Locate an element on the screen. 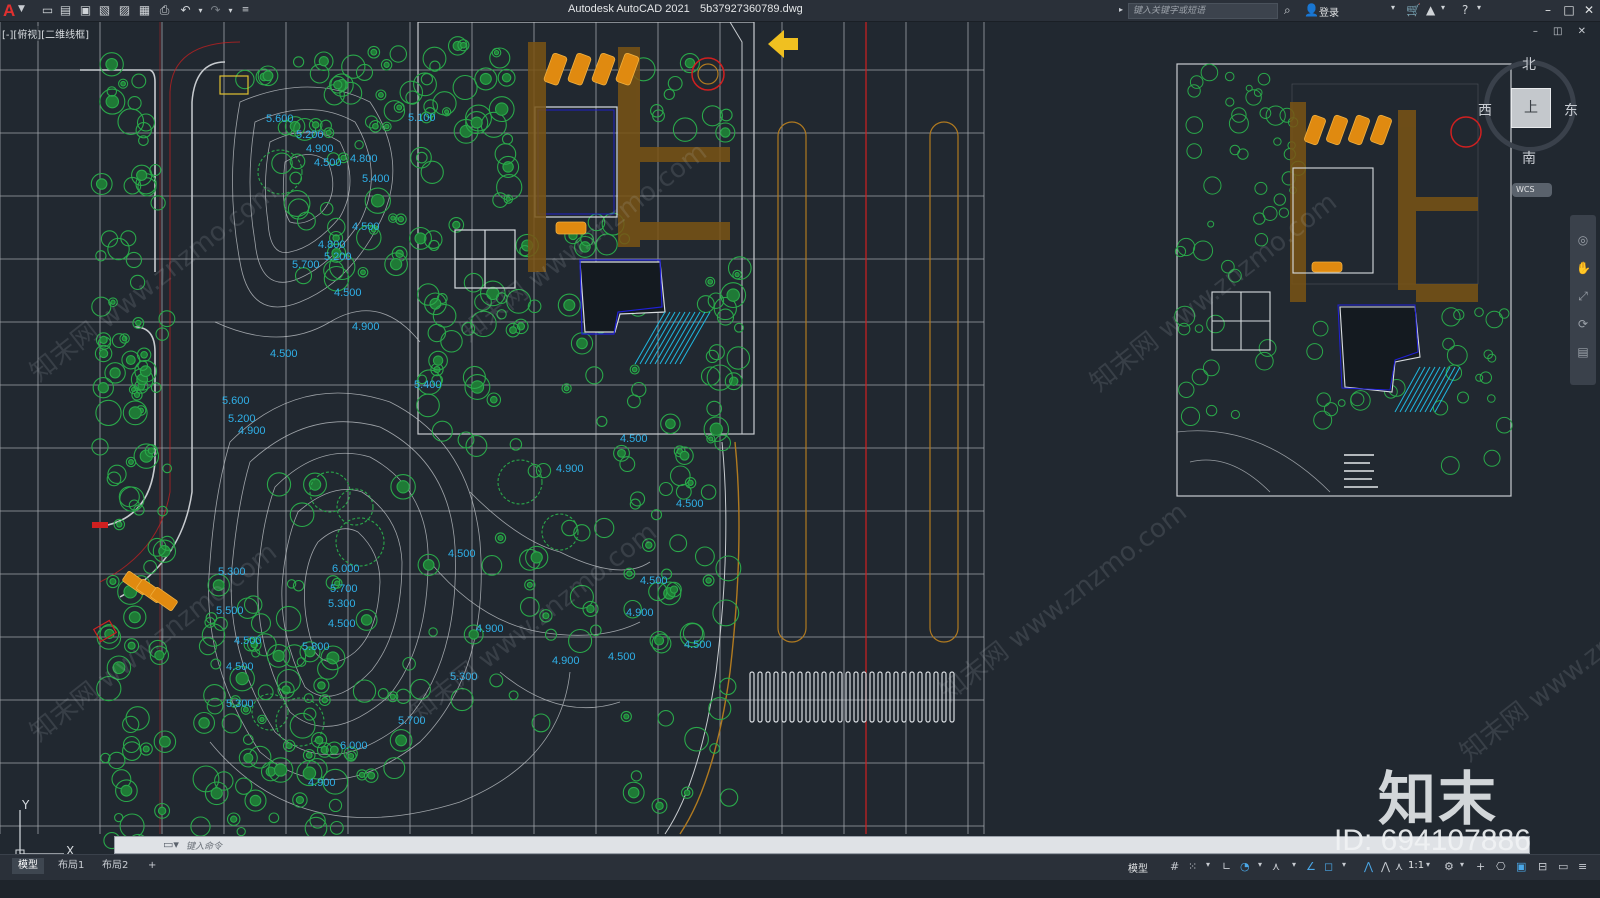 The width and height of the screenshot is (1600, 898). open-icon: ▤ is located at coordinates (65, 10).